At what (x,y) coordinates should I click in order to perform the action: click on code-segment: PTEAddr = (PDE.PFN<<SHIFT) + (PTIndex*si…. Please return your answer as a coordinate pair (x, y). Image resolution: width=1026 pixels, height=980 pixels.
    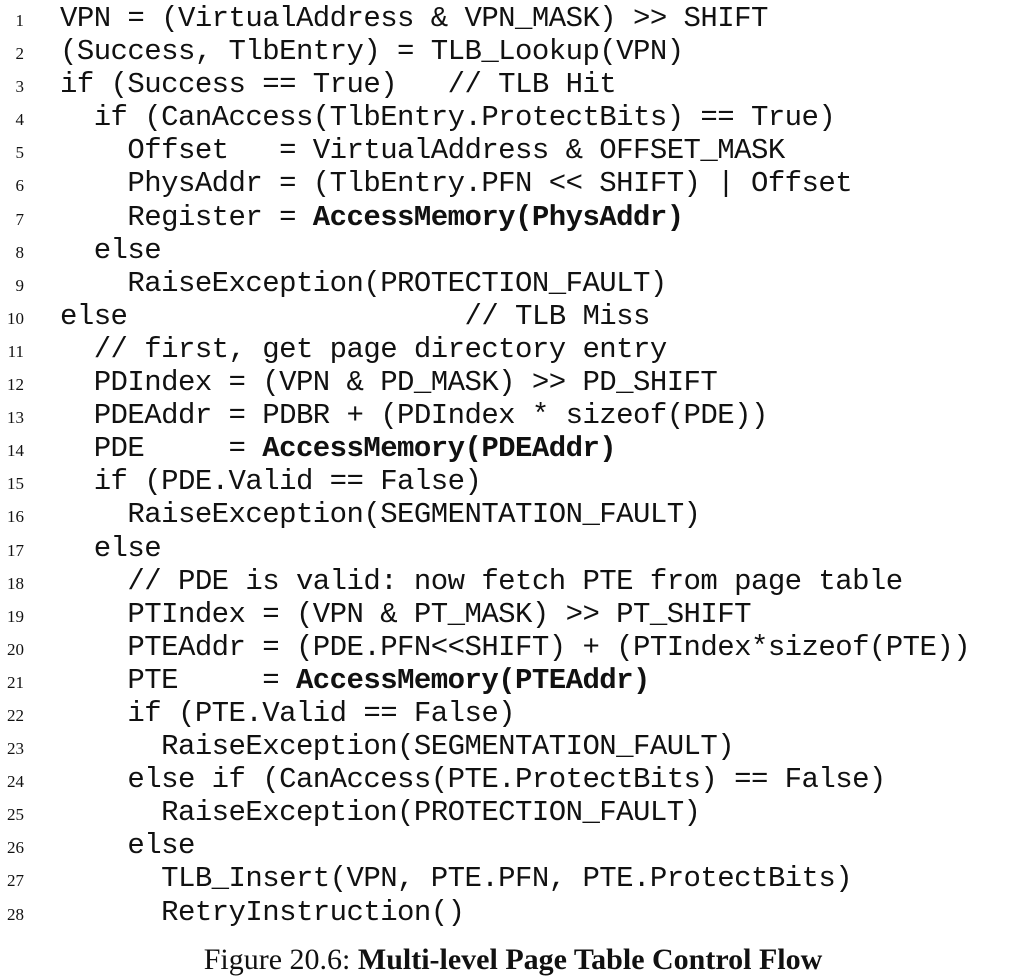
    Looking at the image, I should click on (515, 647).